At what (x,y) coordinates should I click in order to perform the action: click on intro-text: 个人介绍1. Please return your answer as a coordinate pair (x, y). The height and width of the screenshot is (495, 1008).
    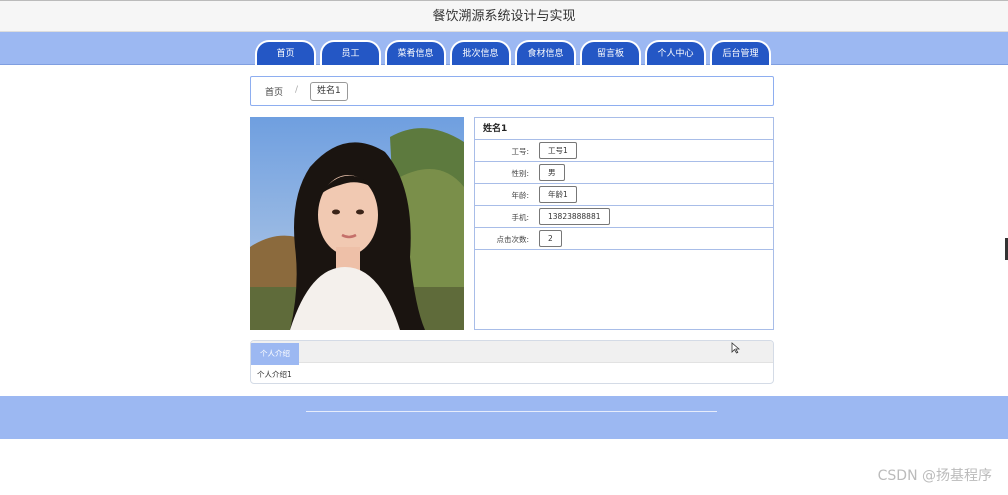
    Looking at the image, I should click on (274, 374).